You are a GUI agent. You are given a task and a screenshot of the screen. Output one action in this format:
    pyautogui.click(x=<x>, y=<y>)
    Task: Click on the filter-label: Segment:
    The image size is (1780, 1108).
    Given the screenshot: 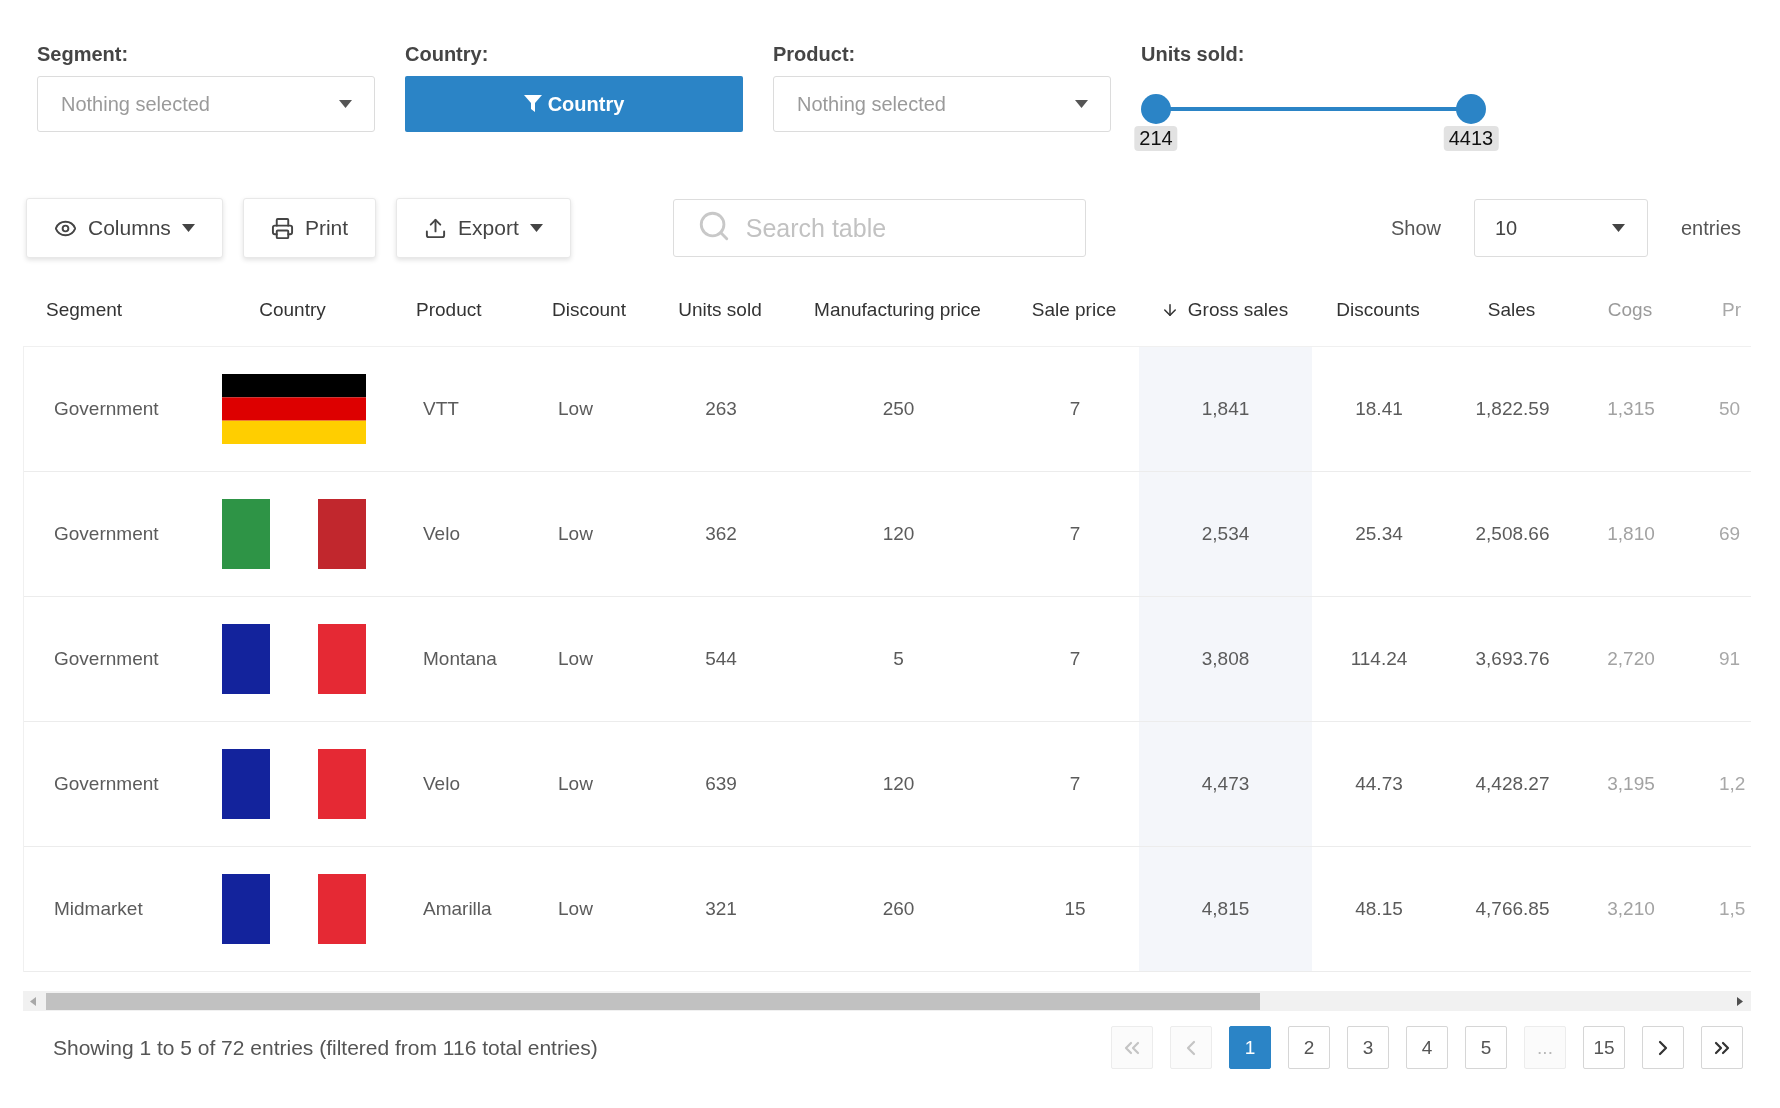 What is the action you would take?
    pyautogui.click(x=83, y=54)
    